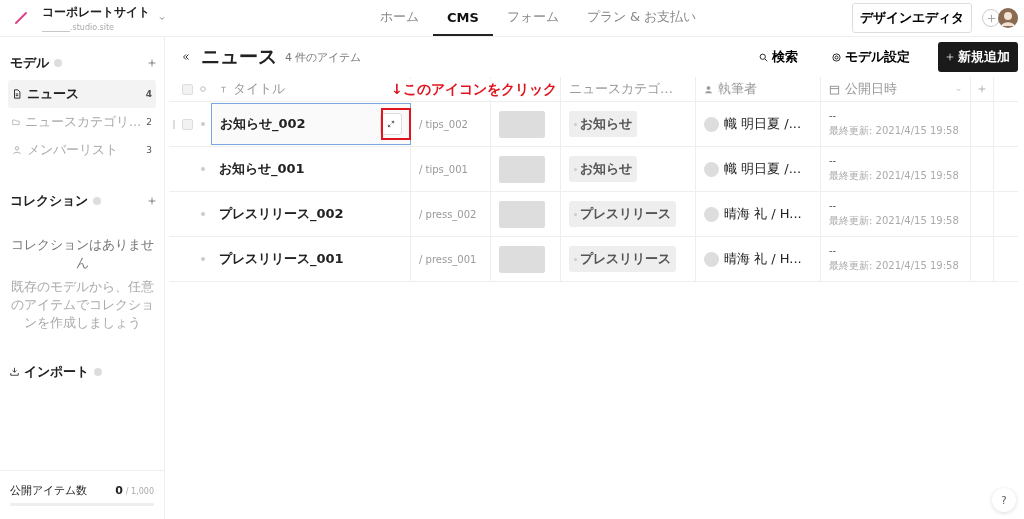 Image resolution: width=1024 pixels, height=519 pixels. I want to click on title-cell: お知らせ_001, so click(262, 169).